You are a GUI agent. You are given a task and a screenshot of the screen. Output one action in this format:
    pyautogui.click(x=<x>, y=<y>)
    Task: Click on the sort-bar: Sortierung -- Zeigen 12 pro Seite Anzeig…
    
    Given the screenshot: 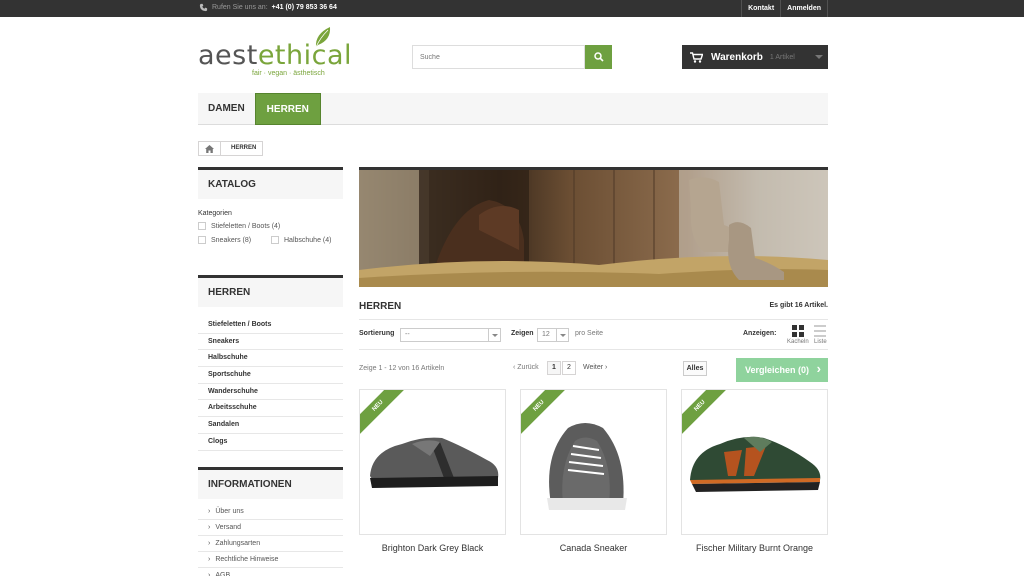 What is the action you would take?
    pyautogui.click(x=593, y=334)
    